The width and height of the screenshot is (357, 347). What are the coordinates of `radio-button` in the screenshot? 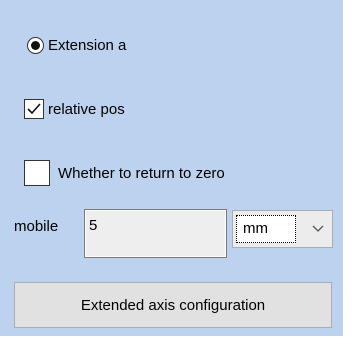 It's located at (35, 45).